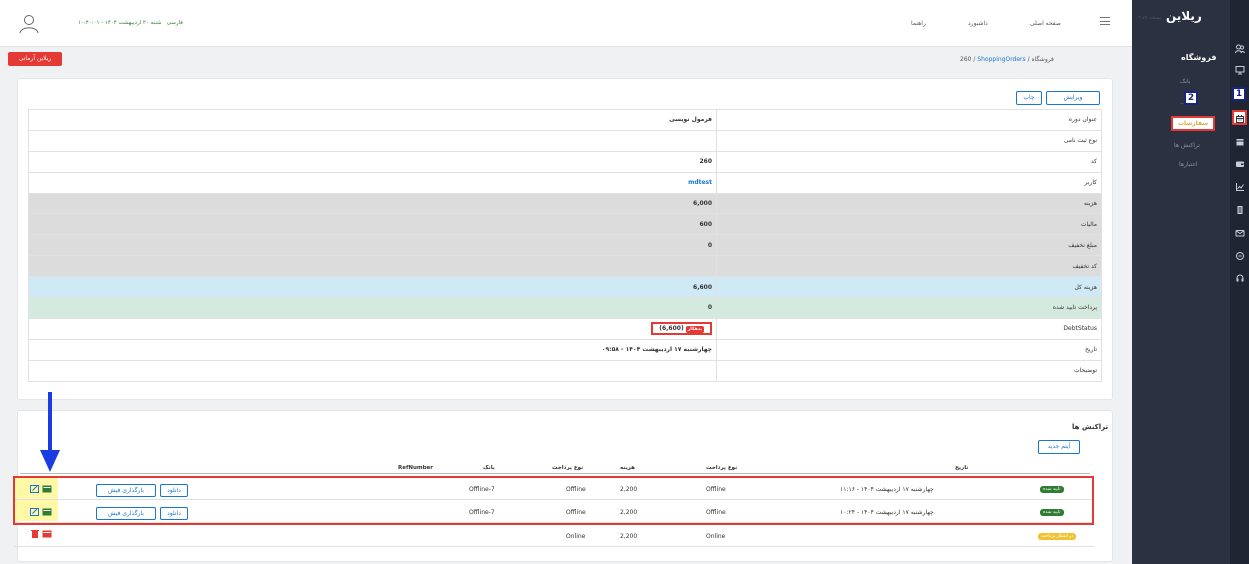 The height and width of the screenshot is (564, 1249). I want to click on detail-value: فرمول نویسی, so click(372, 120).